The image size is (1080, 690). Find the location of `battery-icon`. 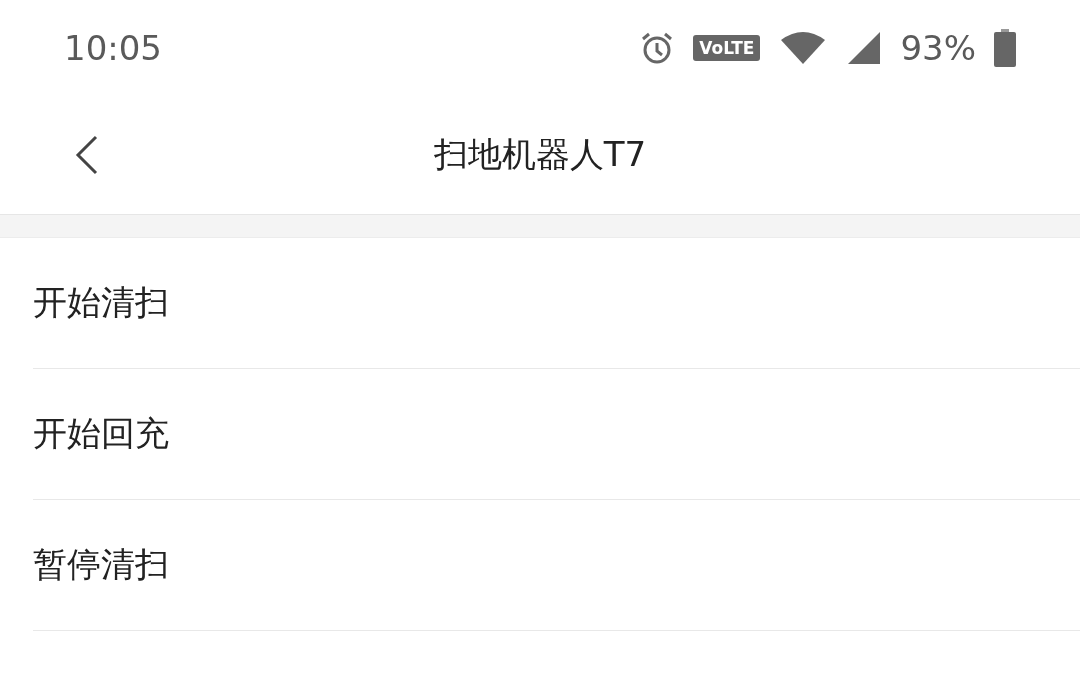

battery-icon is located at coordinates (1005, 48).